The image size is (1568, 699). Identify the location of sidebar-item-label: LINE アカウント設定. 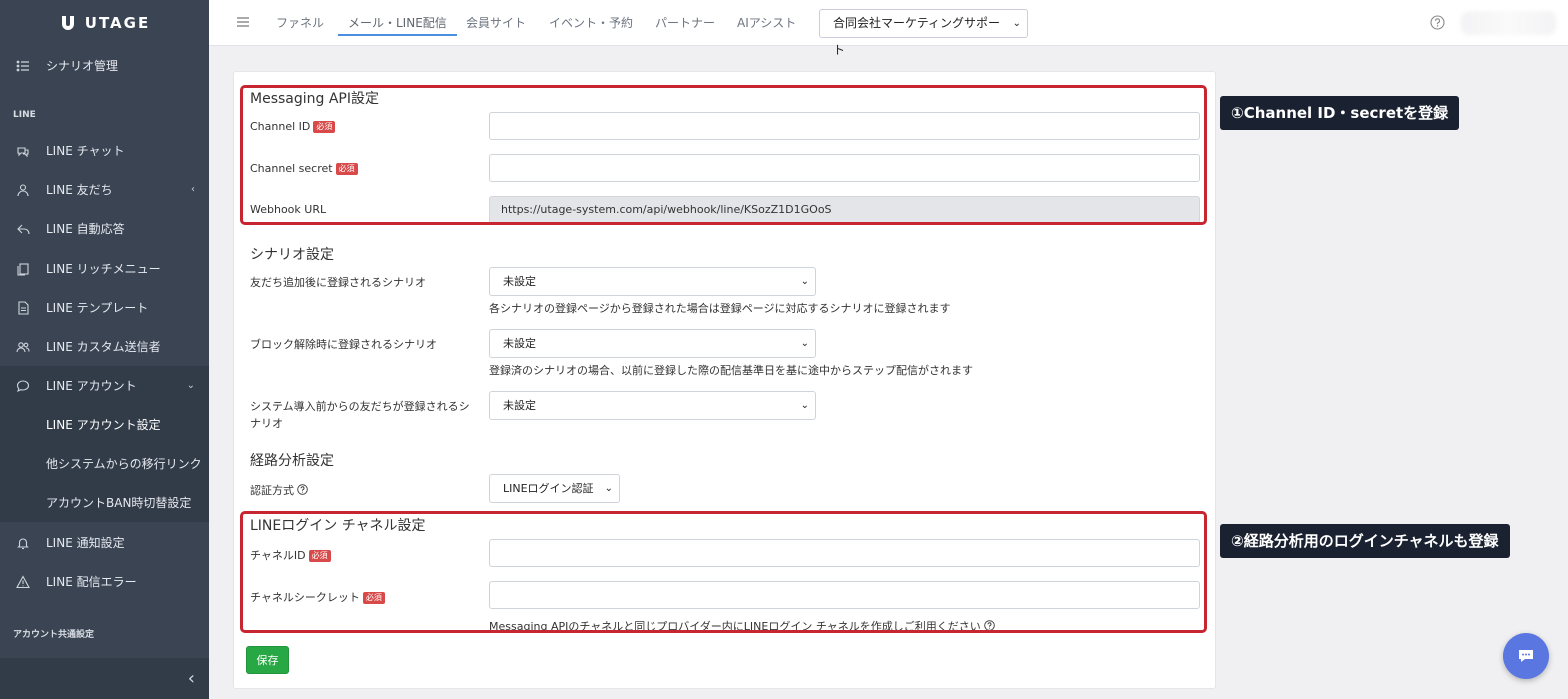
(103, 425).